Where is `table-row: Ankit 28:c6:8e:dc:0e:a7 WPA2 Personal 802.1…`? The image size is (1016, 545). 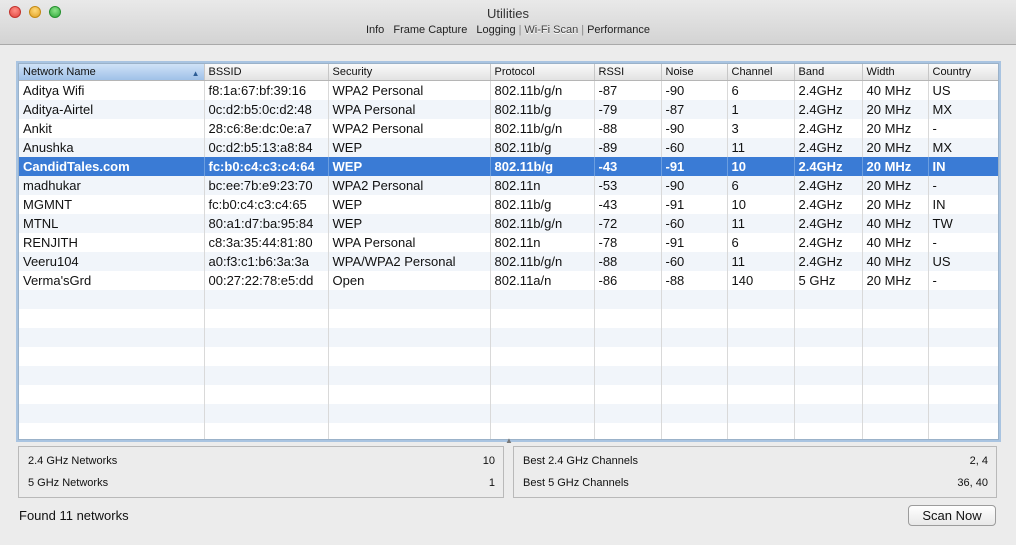
table-row: Ankit 28:c6:8e:dc:0e:a7 WPA2 Personal 802.1… is located at coordinates (508, 128).